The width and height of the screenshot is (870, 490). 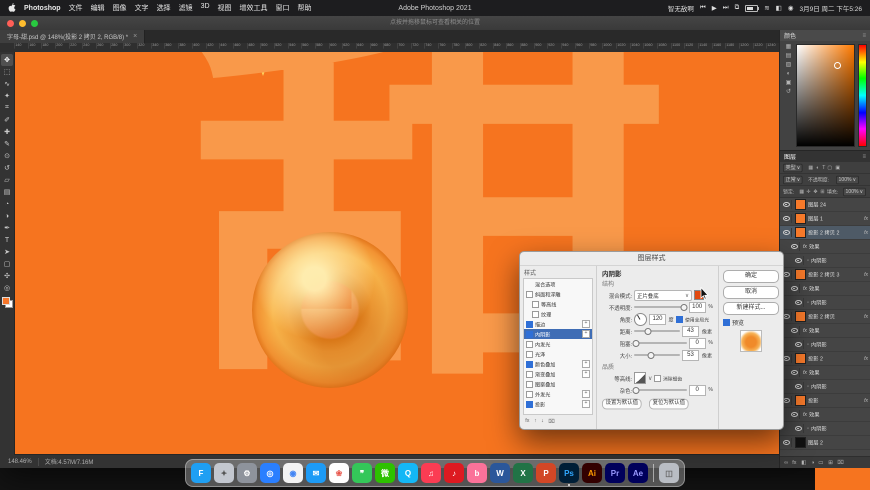 I want to click on style-item-纹理: 纹理, so click(x=558, y=314).